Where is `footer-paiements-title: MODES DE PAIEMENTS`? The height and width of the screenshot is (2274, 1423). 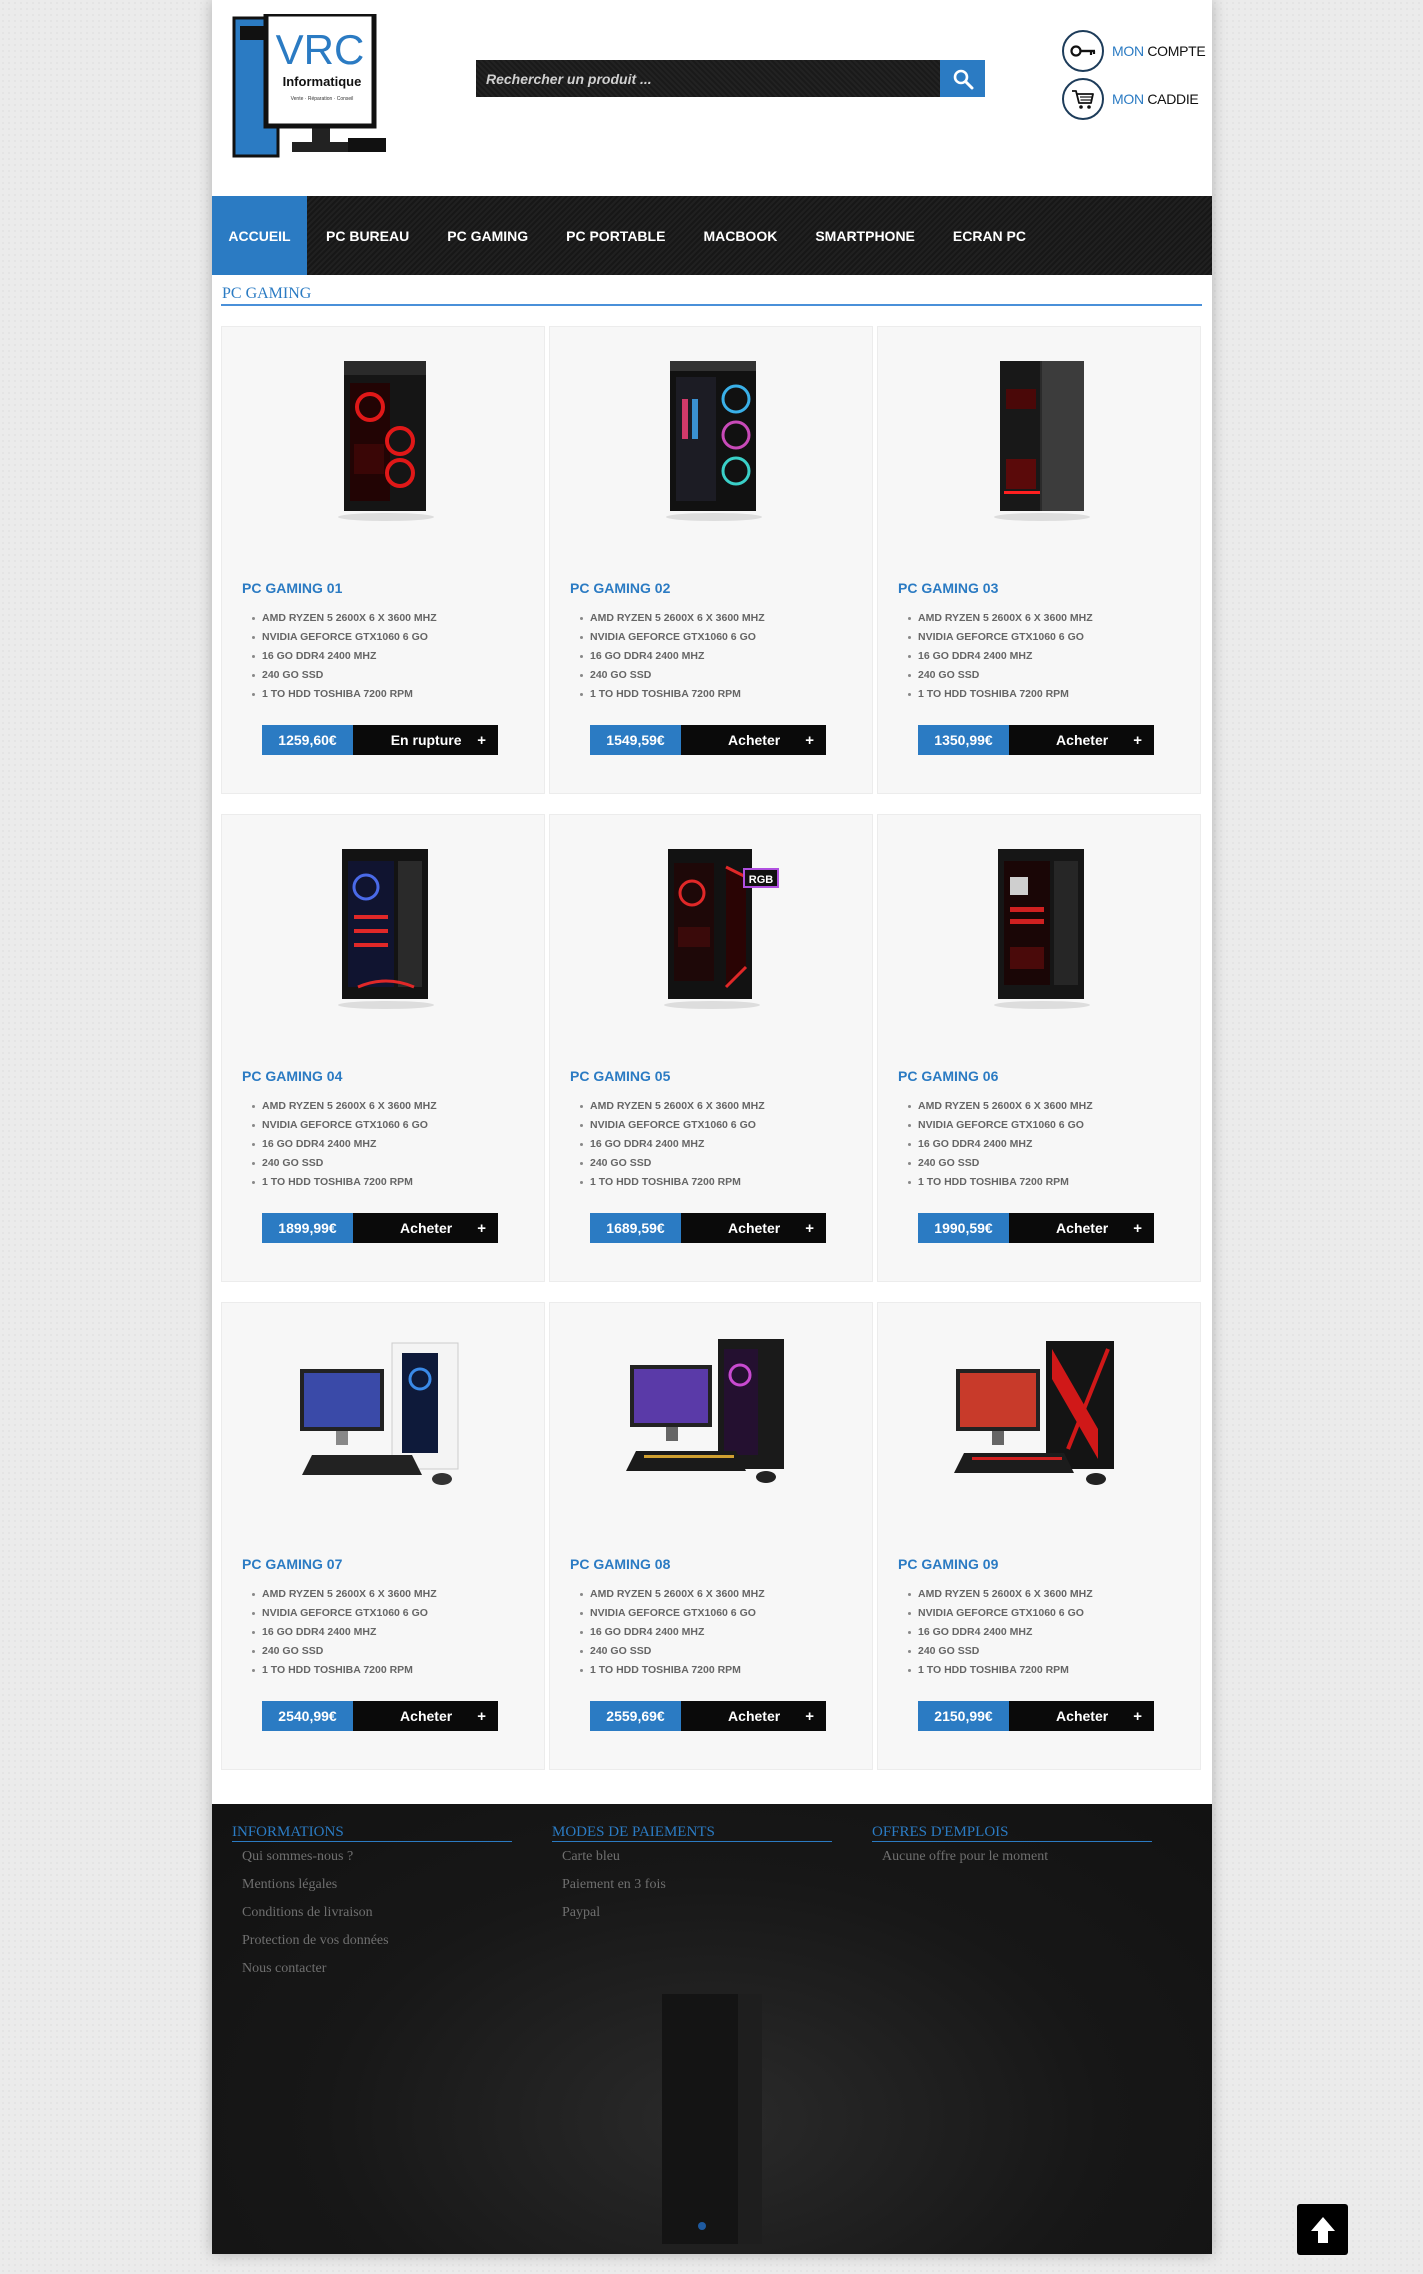
footer-paiements-title: MODES DE PAIEMENTS is located at coordinates (692, 1832).